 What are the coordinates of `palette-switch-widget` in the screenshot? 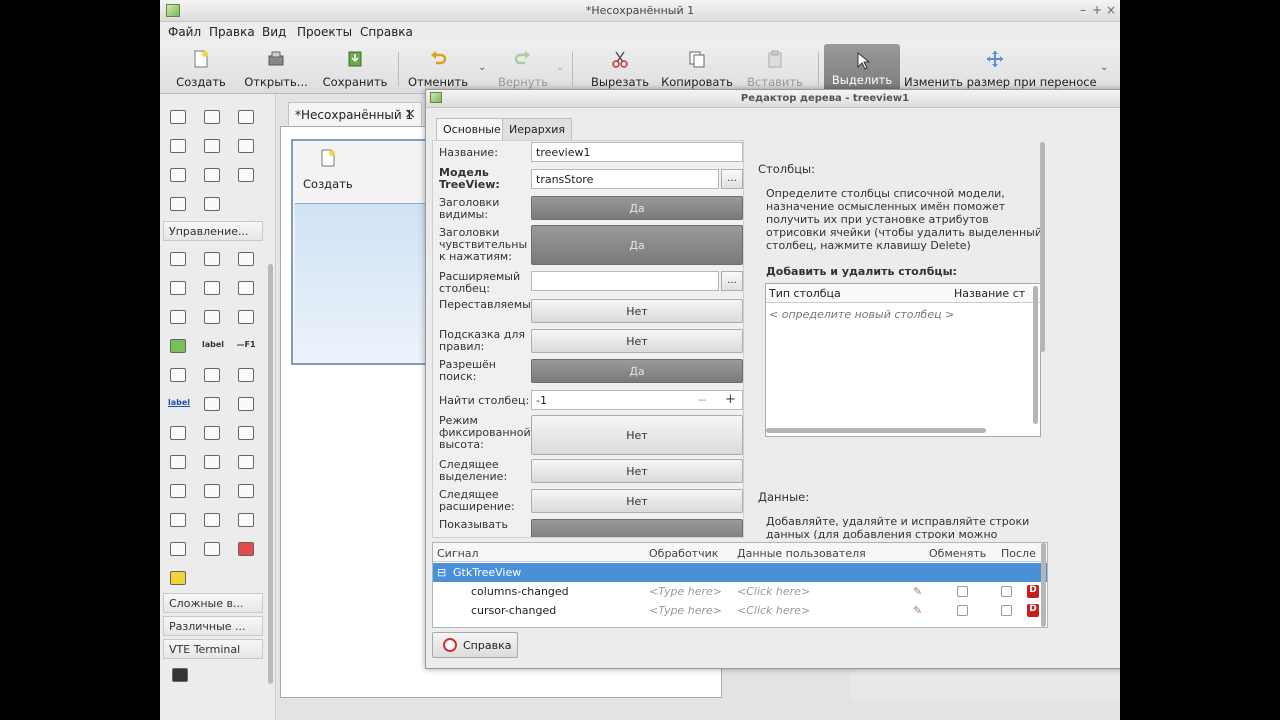 It's located at (212, 288).